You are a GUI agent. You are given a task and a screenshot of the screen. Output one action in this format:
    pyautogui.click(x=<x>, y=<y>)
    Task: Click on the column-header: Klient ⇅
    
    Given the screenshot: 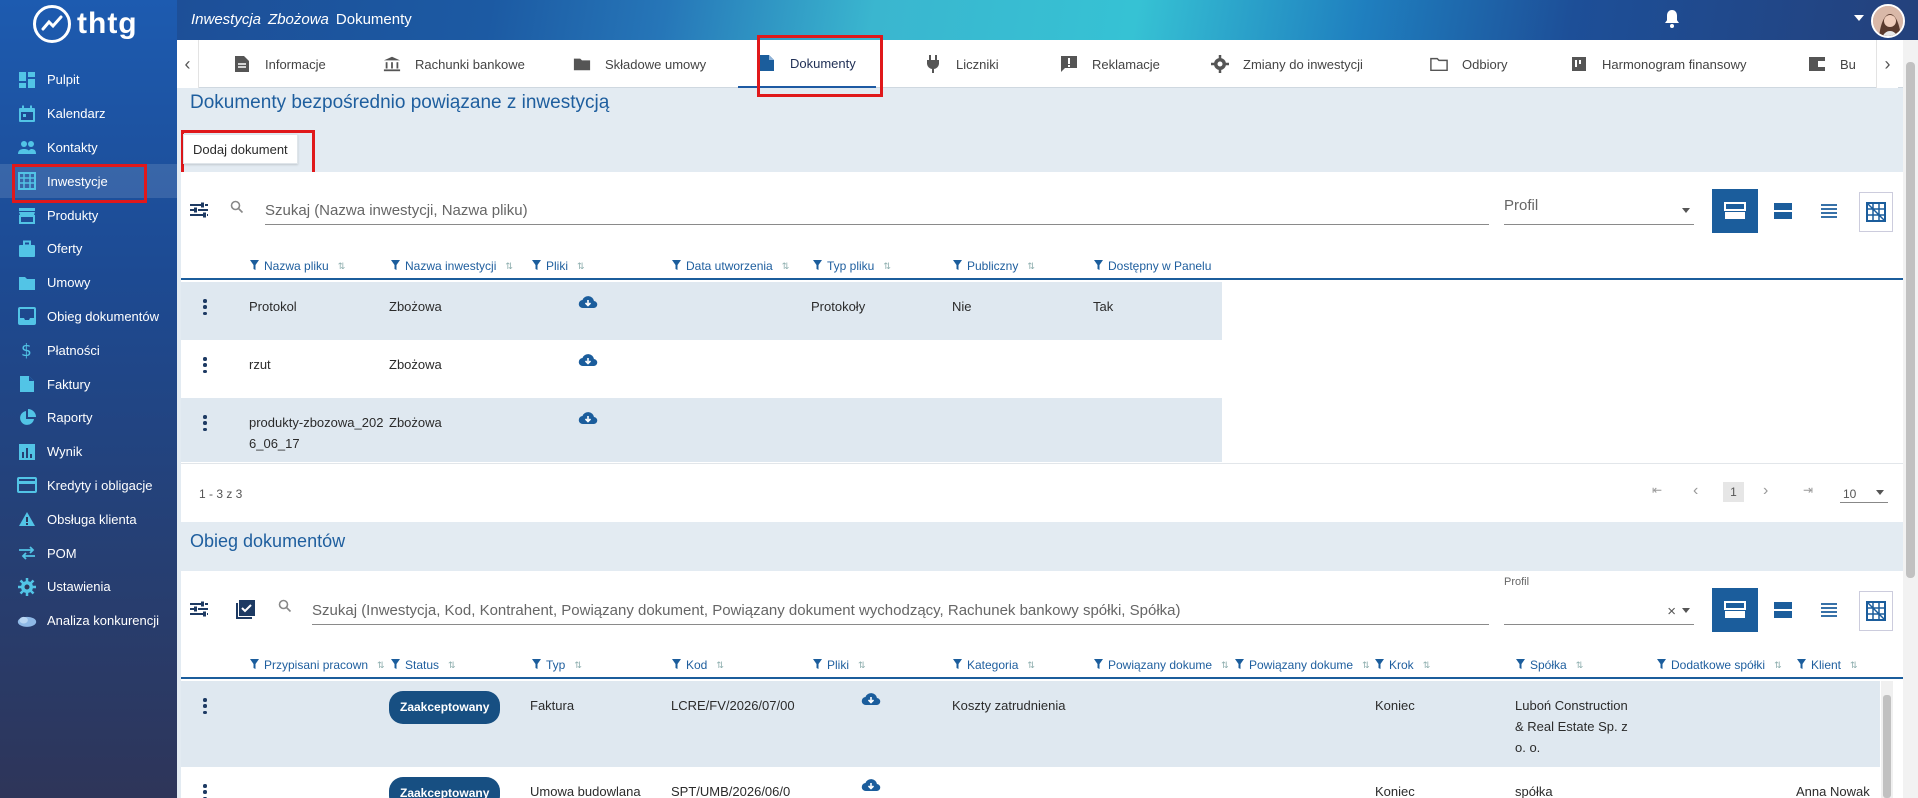 What is the action you would take?
    pyautogui.click(x=1857, y=665)
    